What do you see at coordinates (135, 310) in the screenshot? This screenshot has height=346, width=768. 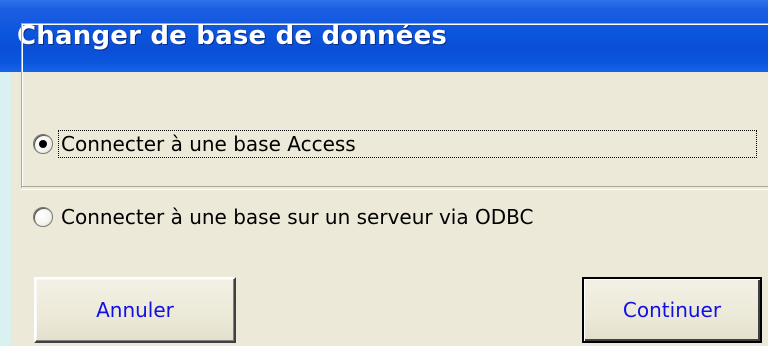 I see `cancel-button: Annuler` at bounding box center [135, 310].